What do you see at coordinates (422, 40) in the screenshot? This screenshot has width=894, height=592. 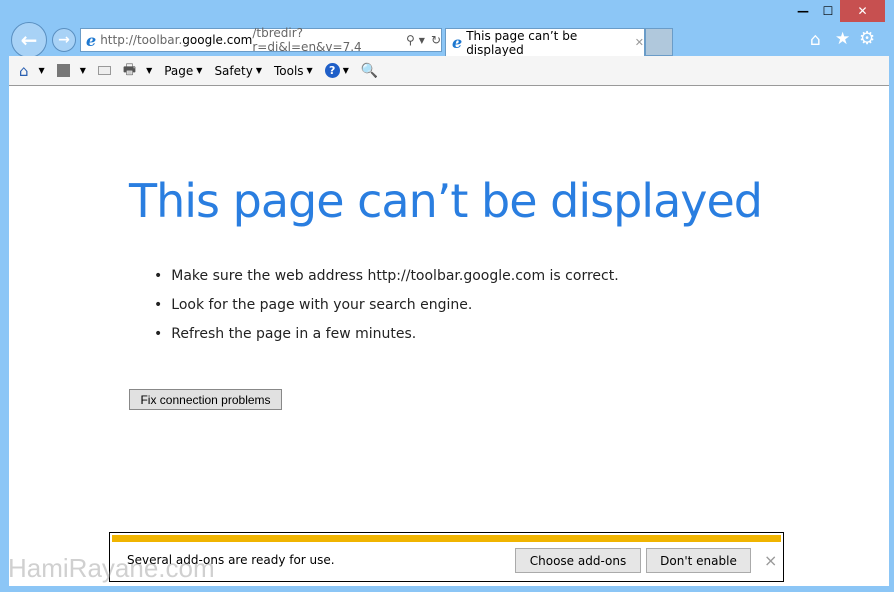 I see `dropdown-icon: ▼` at bounding box center [422, 40].